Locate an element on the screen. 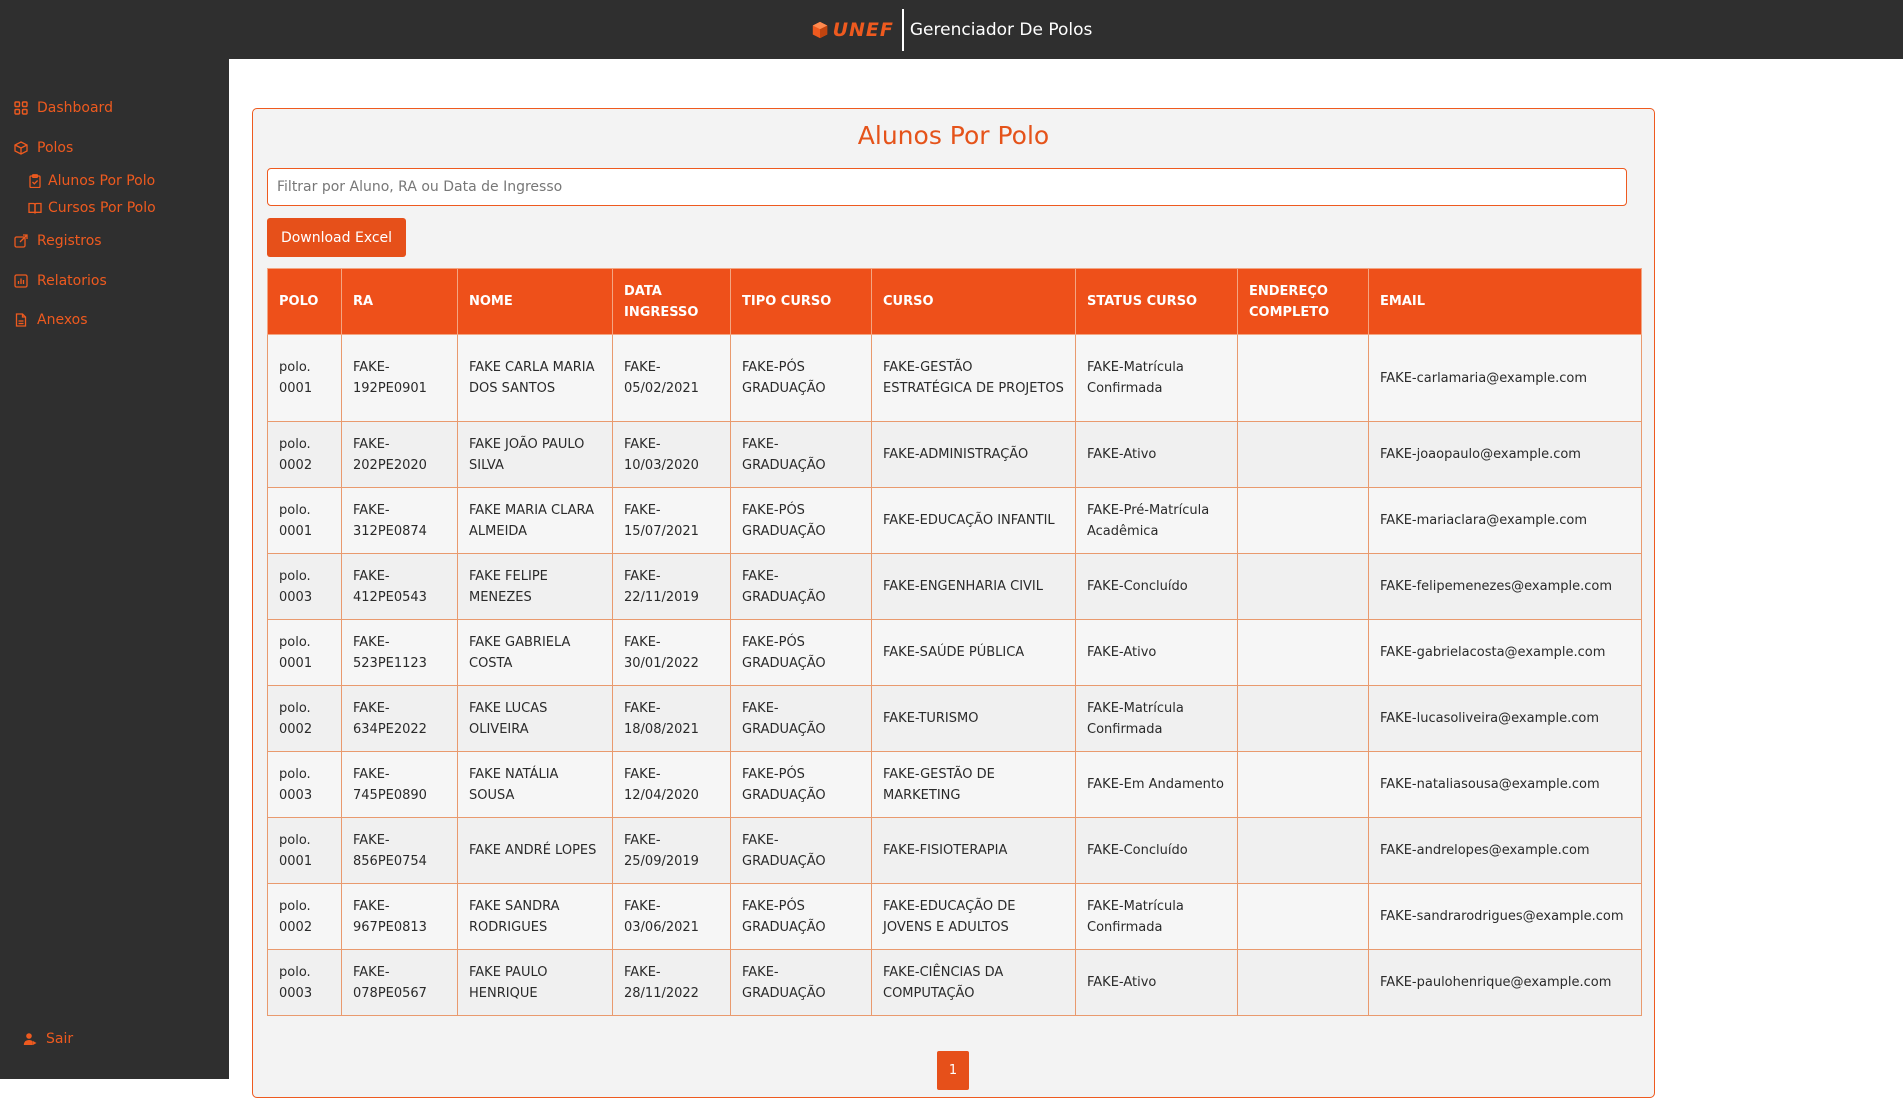 The width and height of the screenshot is (1903, 1098). cell-email: FAKE-gabrielacosta@example.com is located at coordinates (1505, 652).